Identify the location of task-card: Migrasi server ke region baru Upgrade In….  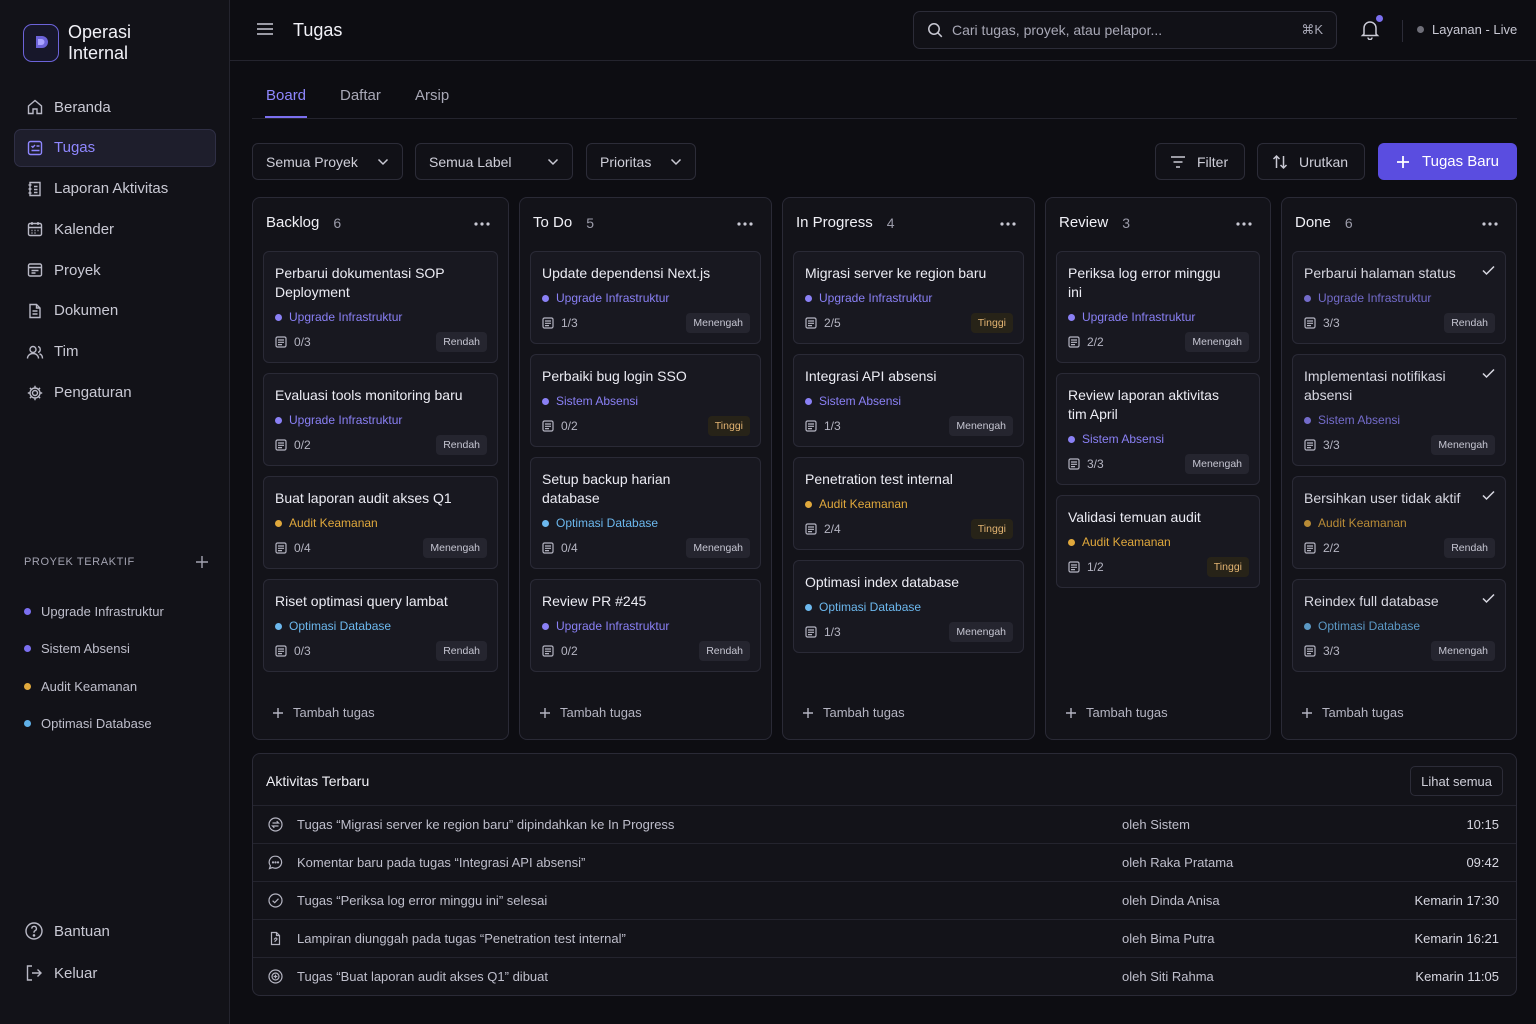
(908, 297).